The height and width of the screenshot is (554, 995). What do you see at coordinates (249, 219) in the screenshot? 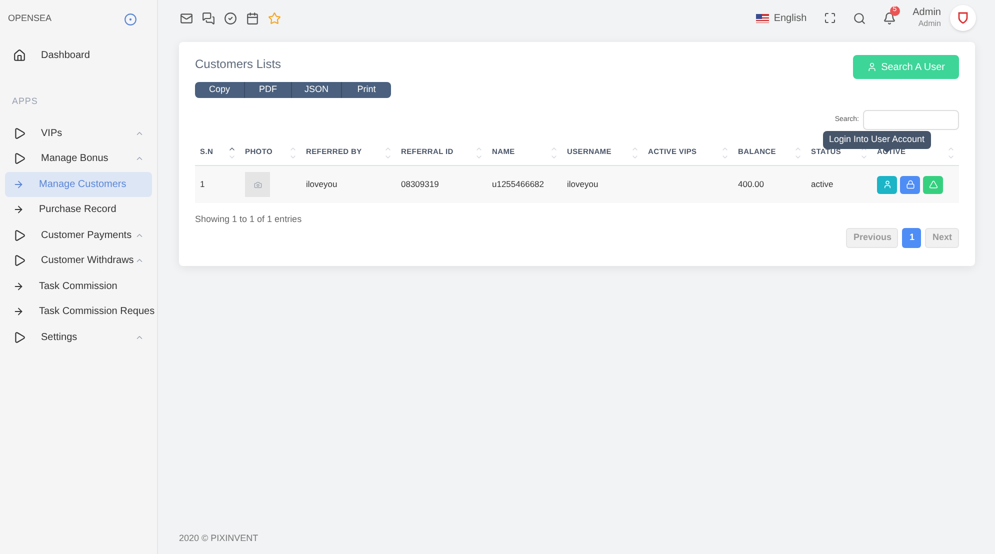
I see `entries-info: Showing 1 to 1 of 1 entries` at bounding box center [249, 219].